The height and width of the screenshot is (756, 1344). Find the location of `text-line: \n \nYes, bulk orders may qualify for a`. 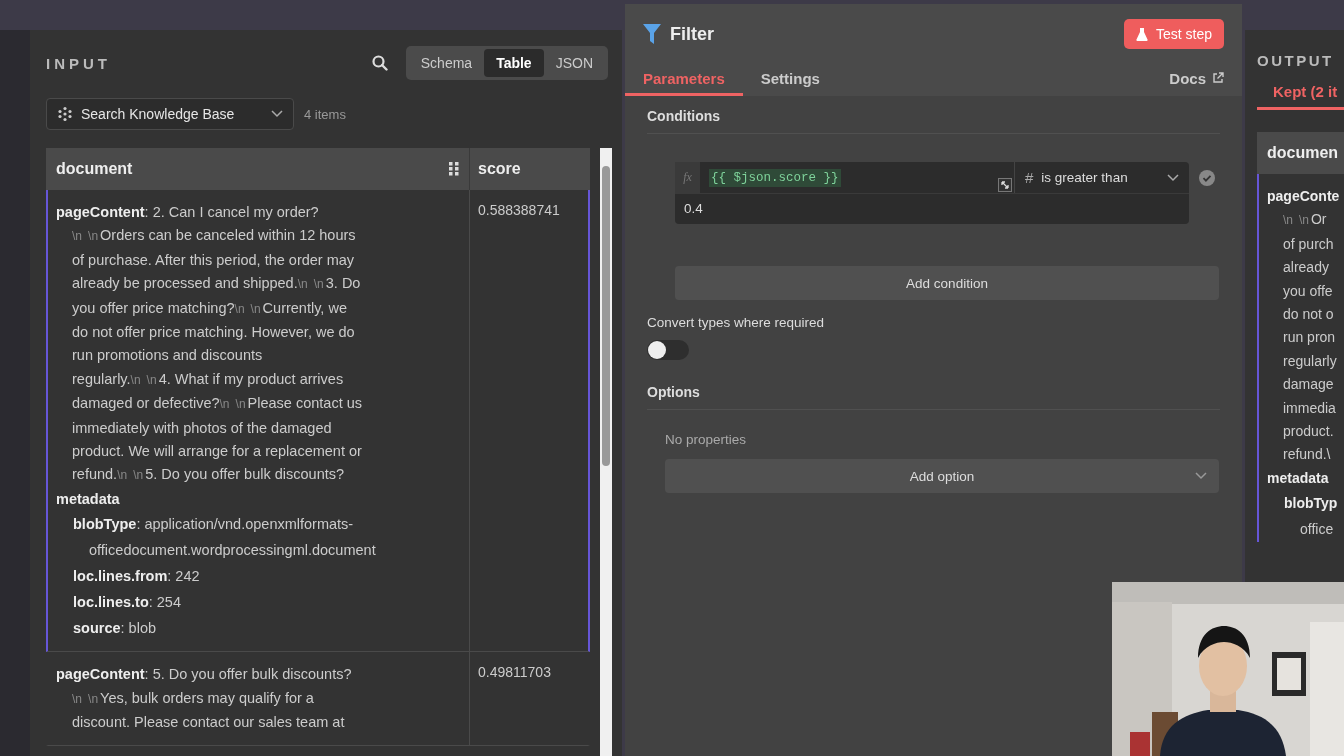

text-line: \n \nYes, bulk orders may qualify for a is located at coordinates (193, 698).